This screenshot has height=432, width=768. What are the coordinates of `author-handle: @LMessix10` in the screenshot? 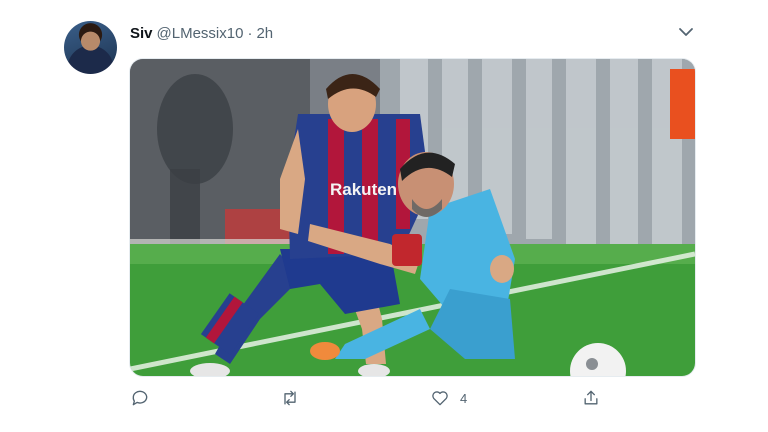 It's located at (200, 33).